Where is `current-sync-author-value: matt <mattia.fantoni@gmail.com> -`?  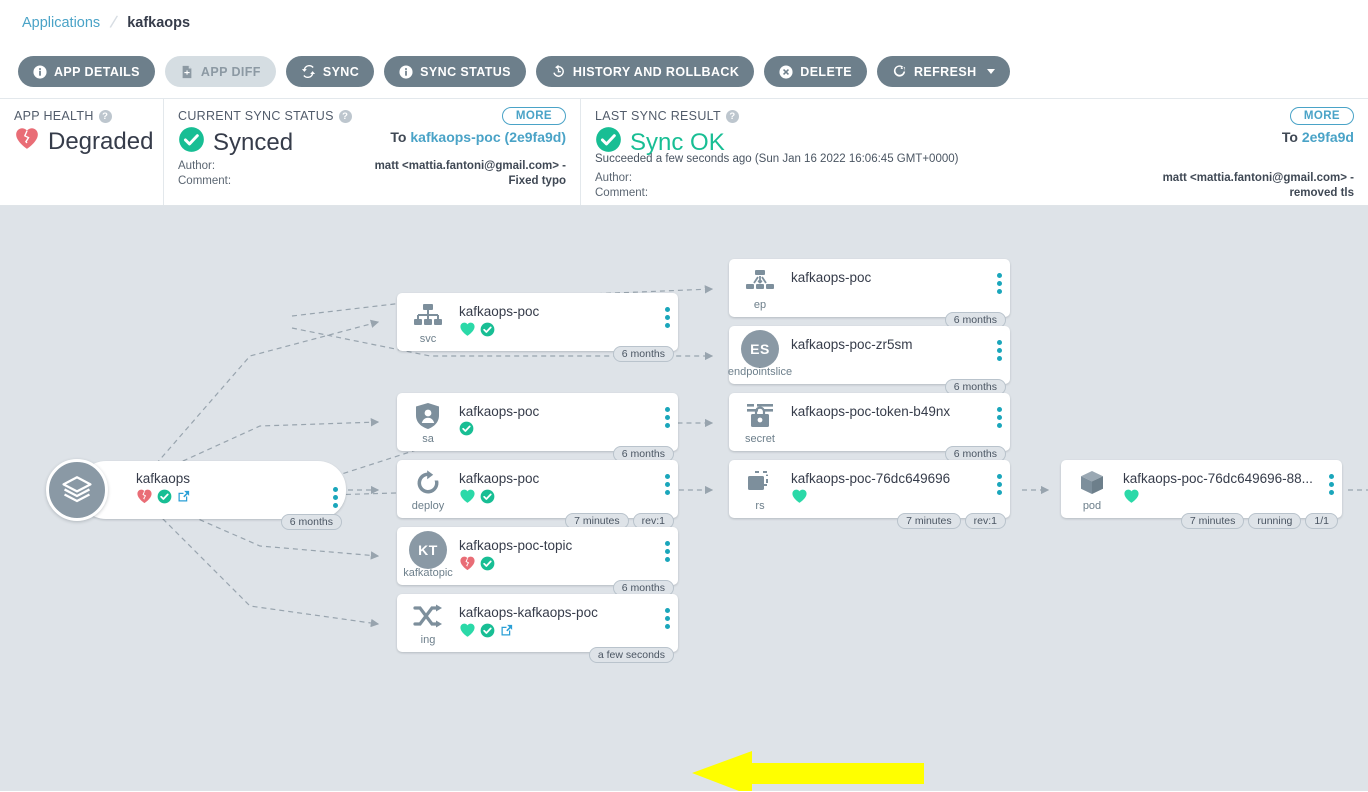 current-sync-author-value: matt <mattia.fantoni@gmail.com> - is located at coordinates (470, 166).